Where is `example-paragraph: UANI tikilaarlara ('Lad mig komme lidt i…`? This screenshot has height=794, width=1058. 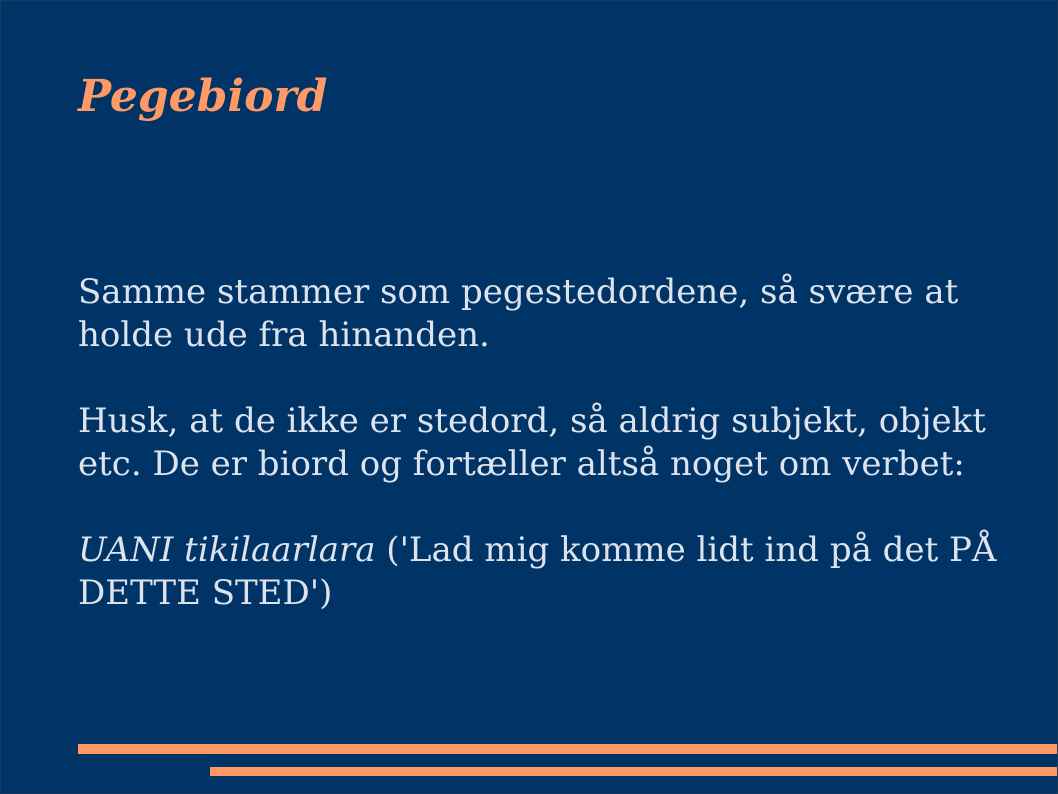 example-paragraph: UANI tikilaarlara ('Lad mig komme lidt i… is located at coordinates (548, 572).